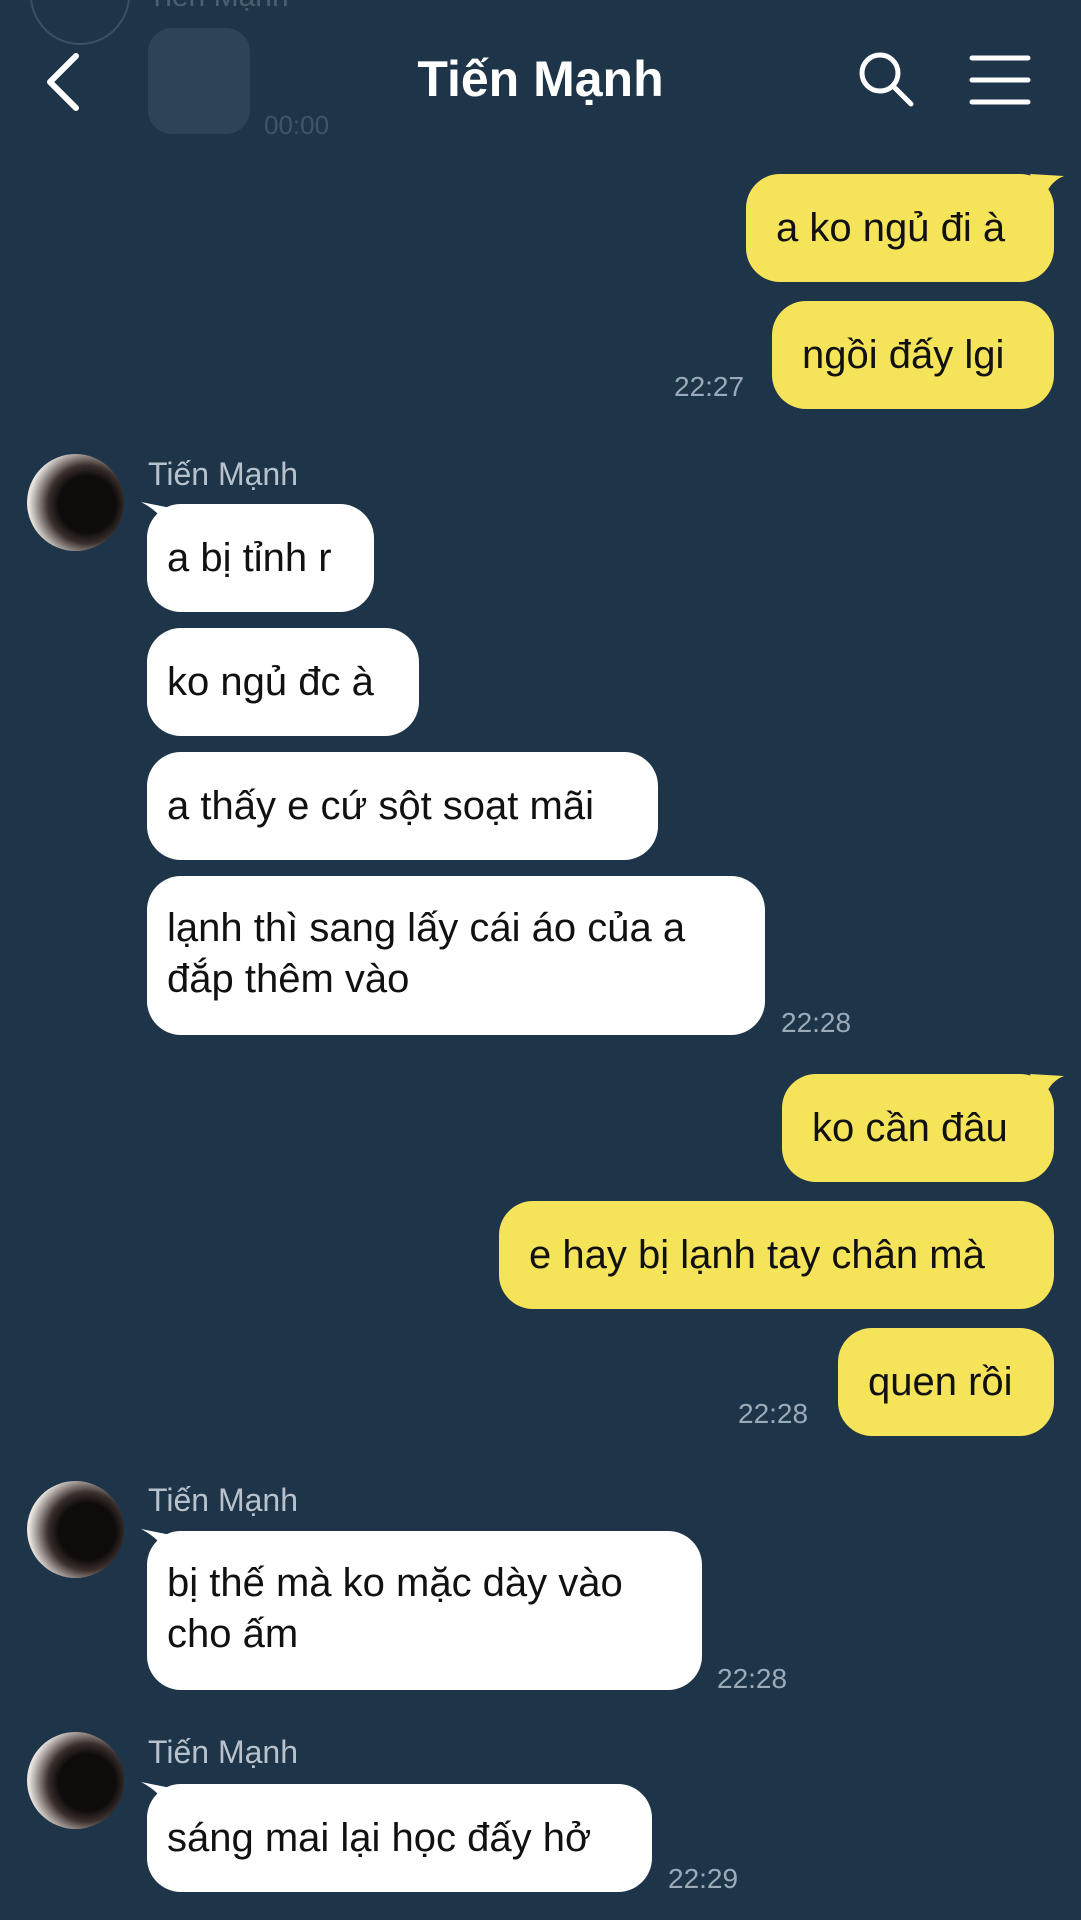  Describe the element at coordinates (260, 558) in the screenshot. I see `incoming-message: a bị tỉnh r` at that location.